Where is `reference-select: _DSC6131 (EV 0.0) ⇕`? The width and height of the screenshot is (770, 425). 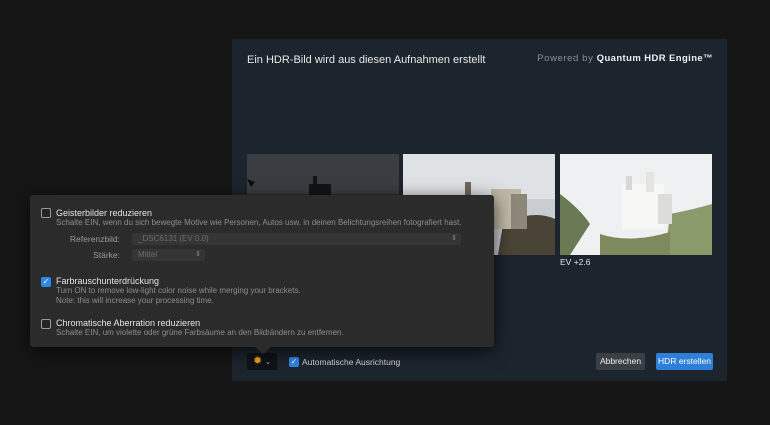 reference-select: _DSC6131 (EV 0.0) ⇕ is located at coordinates (296, 239).